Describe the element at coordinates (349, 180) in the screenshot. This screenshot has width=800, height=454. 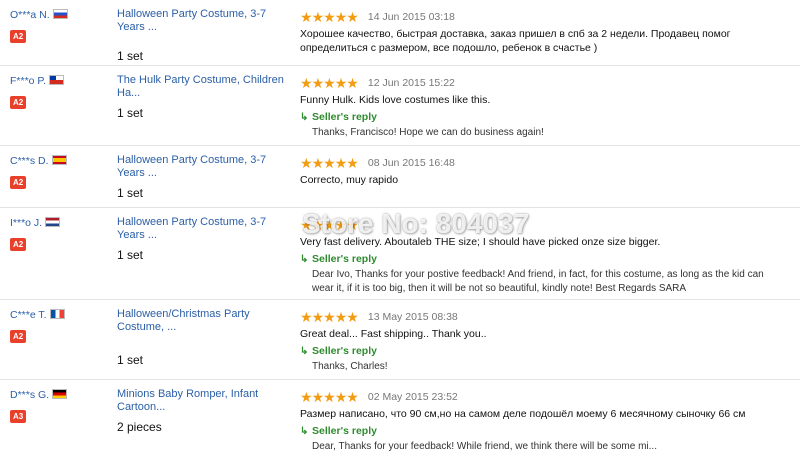
I see `review-text: Correcto, muy rapido` at that location.